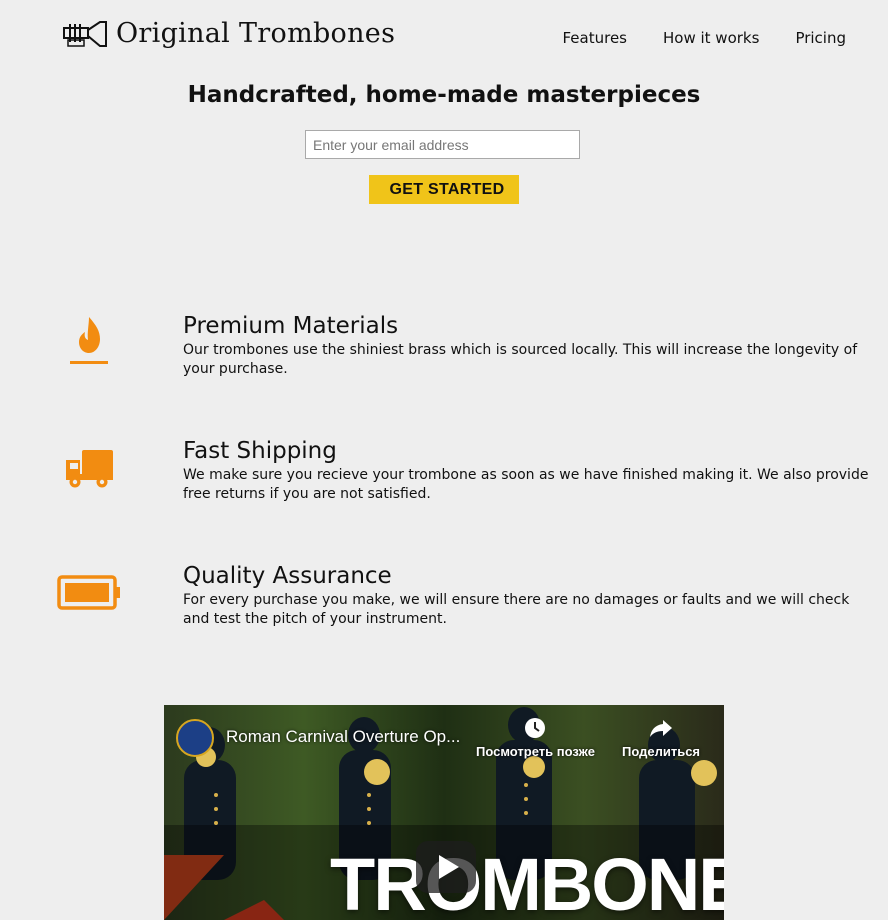 The height and width of the screenshot is (920, 888). What do you see at coordinates (291, 326) in the screenshot?
I see `feature-title: Premium Materials` at bounding box center [291, 326].